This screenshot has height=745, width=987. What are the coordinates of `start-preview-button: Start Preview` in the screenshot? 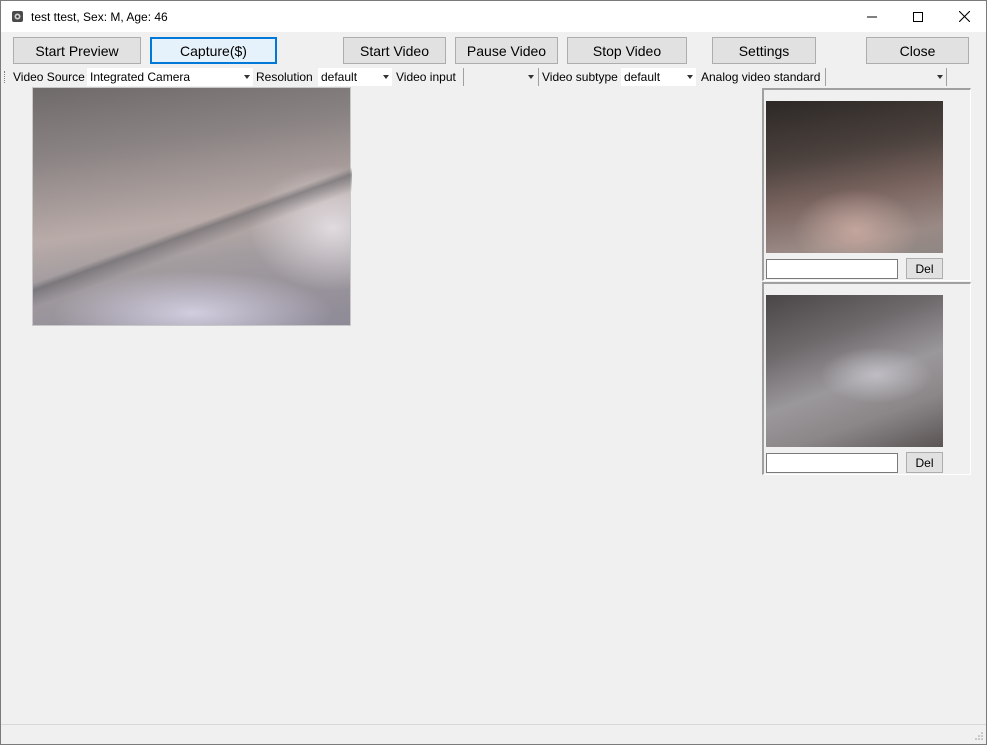 It's located at (77, 50).